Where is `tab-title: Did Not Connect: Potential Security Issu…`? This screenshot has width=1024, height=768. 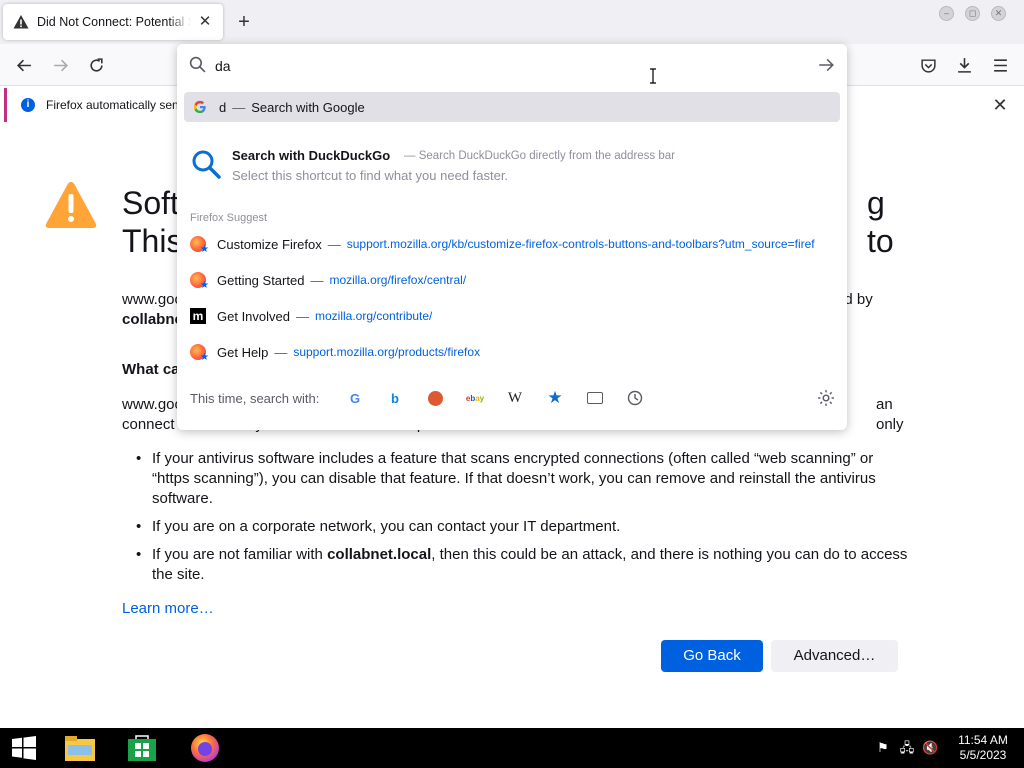
tab-title: Did Not Connect: Potential Security Issu… is located at coordinates (114, 22).